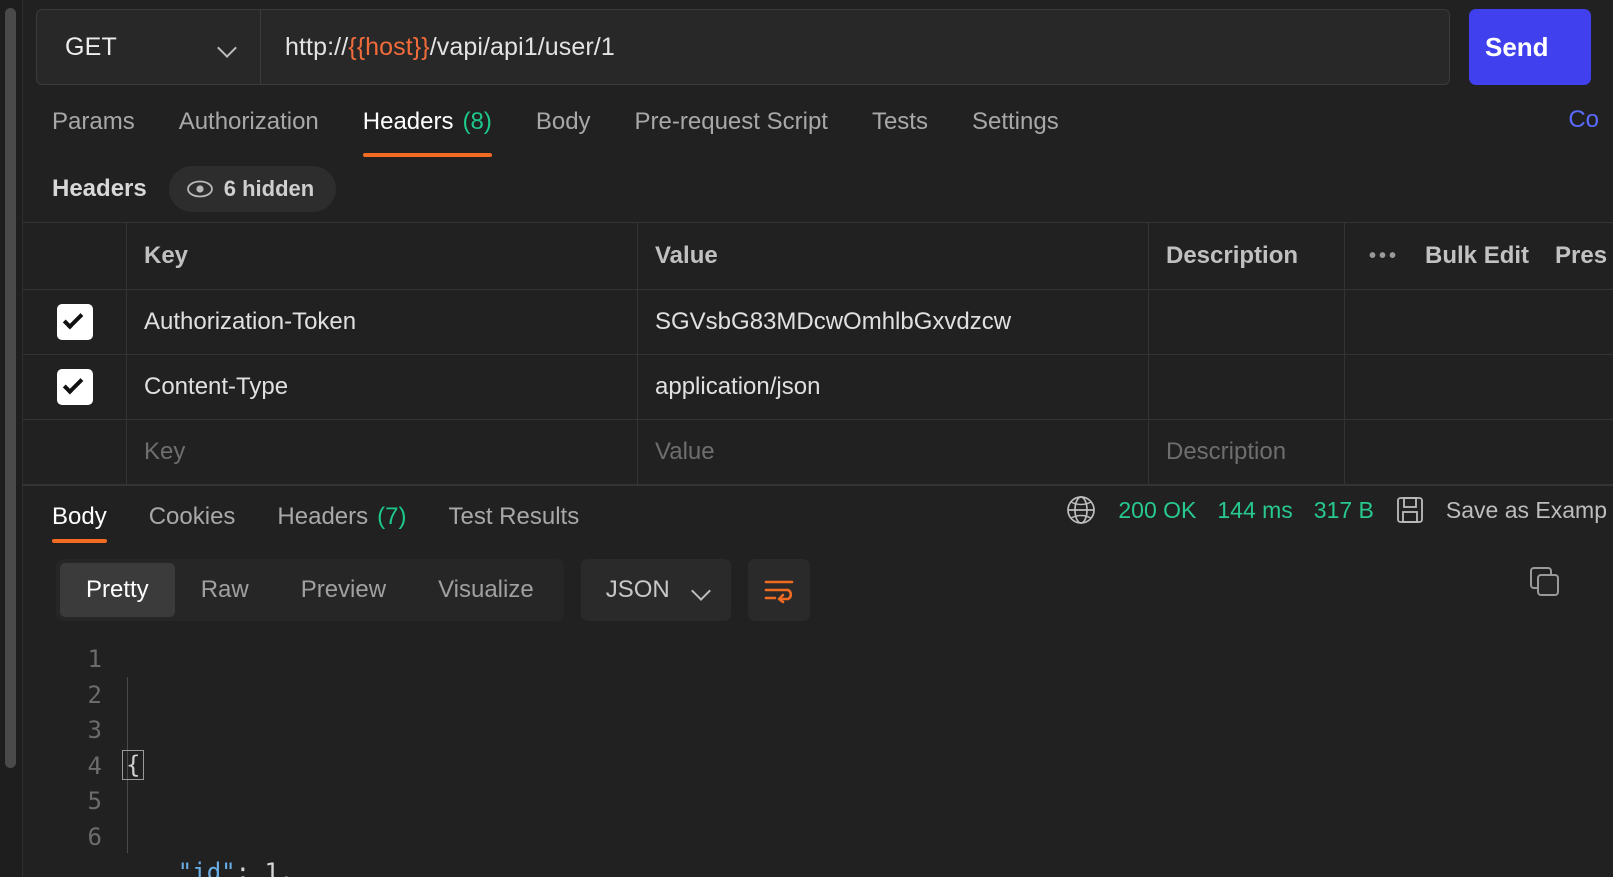 The height and width of the screenshot is (877, 1613). I want to click on view-mode-preview: Preview, so click(343, 590).